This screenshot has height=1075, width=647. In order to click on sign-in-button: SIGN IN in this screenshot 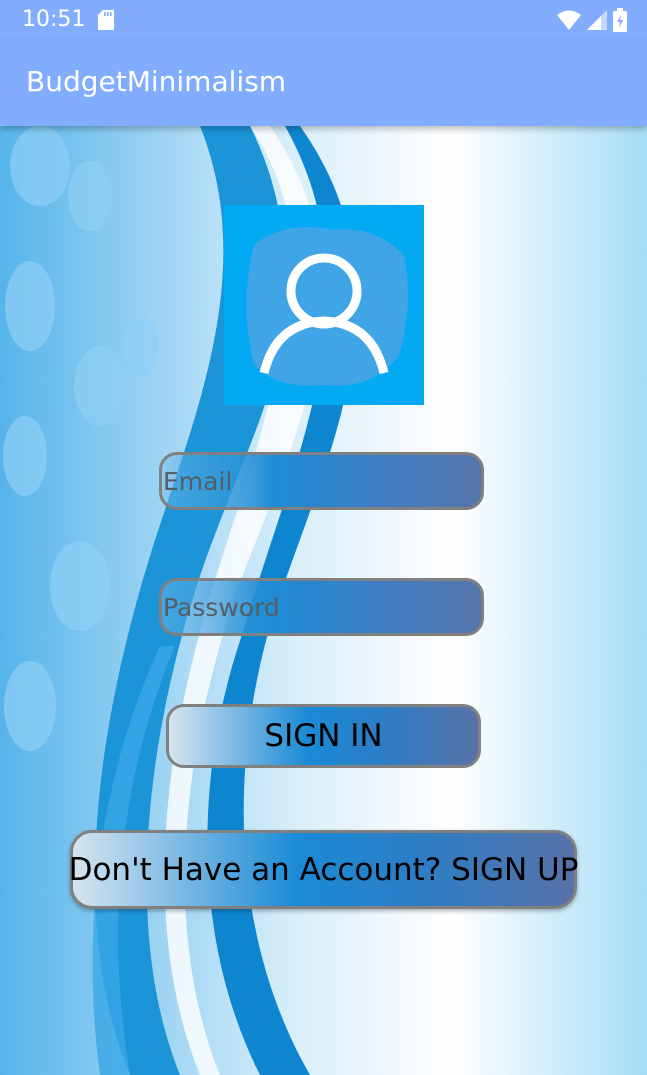, I will do `click(323, 736)`.